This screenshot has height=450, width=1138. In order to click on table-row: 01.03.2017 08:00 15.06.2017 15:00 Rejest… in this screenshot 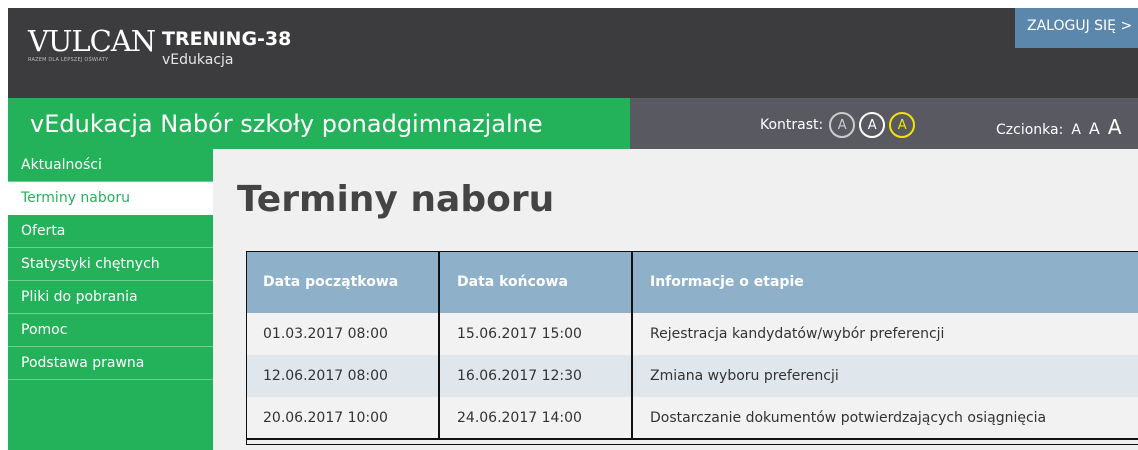, I will do `click(692, 334)`.